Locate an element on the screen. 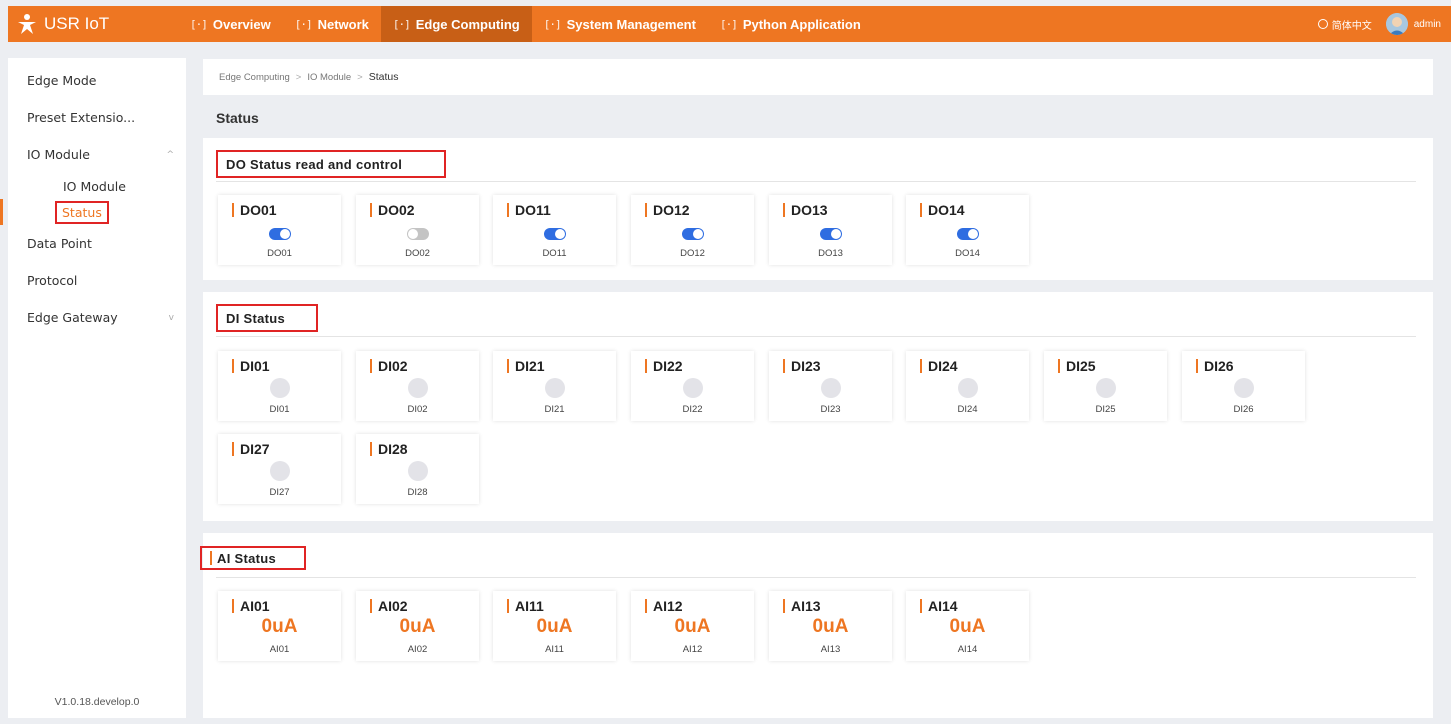 This screenshot has width=1451, height=724. language-switch: 简体中文 is located at coordinates (1344, 24).